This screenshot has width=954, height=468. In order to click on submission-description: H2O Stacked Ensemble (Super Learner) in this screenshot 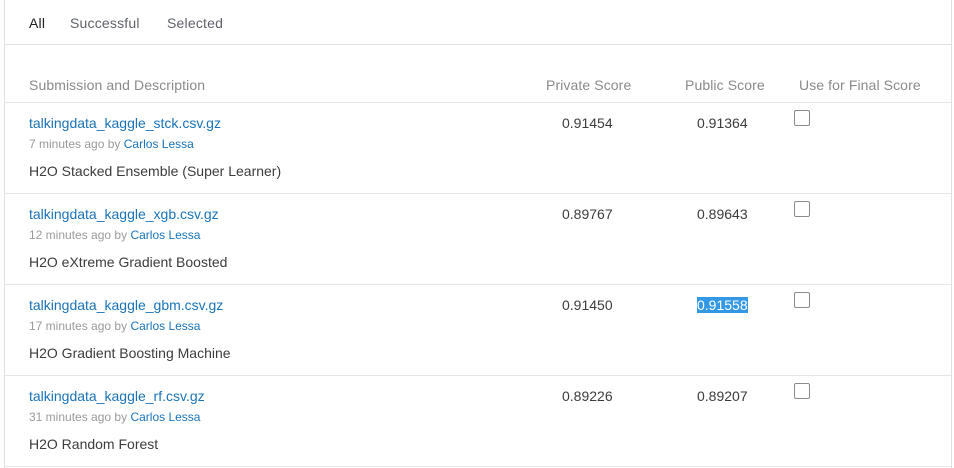, I will do `click(155, 171)`.